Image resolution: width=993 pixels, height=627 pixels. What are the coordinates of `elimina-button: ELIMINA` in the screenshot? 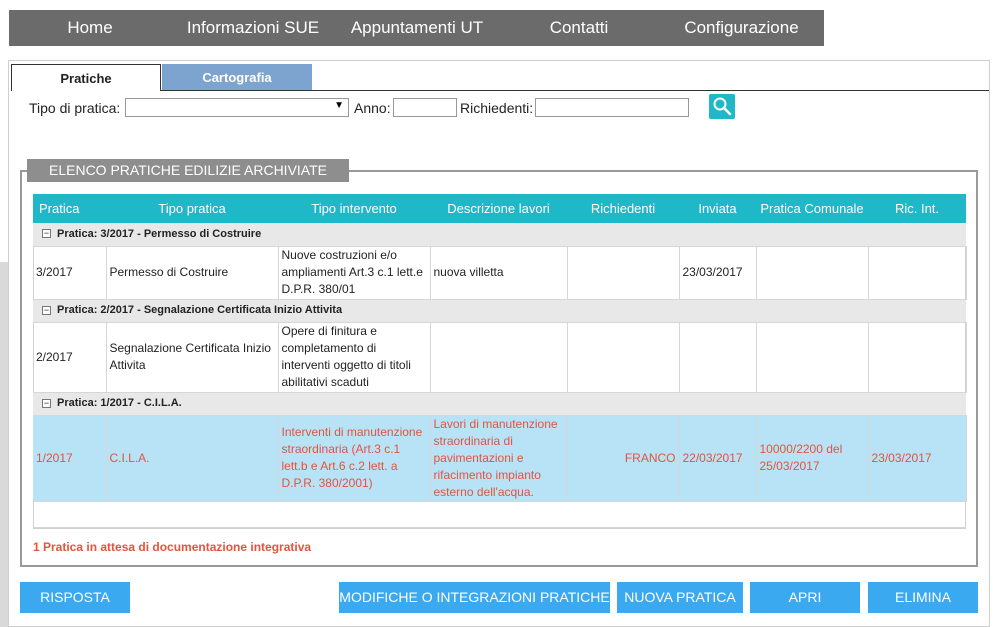 It's located at (923, 597).